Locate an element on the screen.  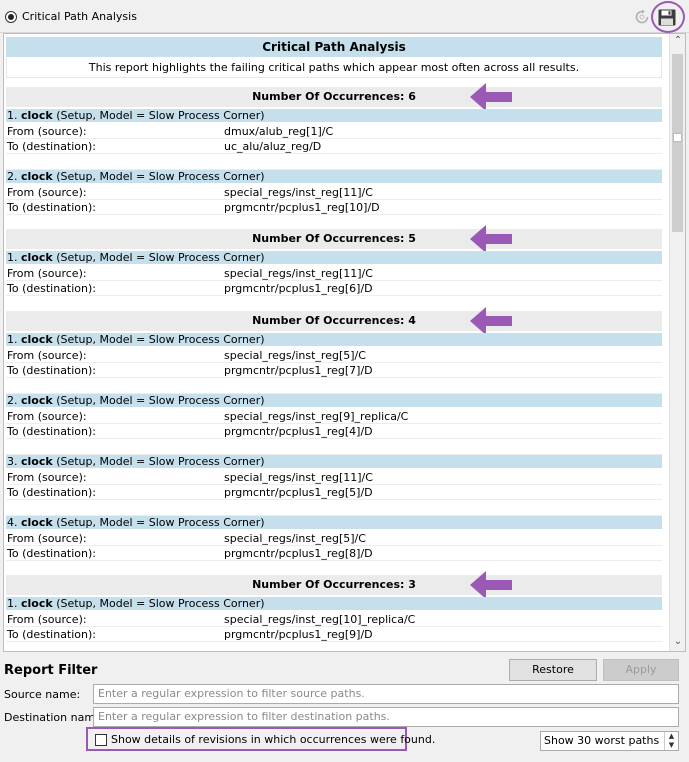
details-checkbox is located at coordinates (101, 740).